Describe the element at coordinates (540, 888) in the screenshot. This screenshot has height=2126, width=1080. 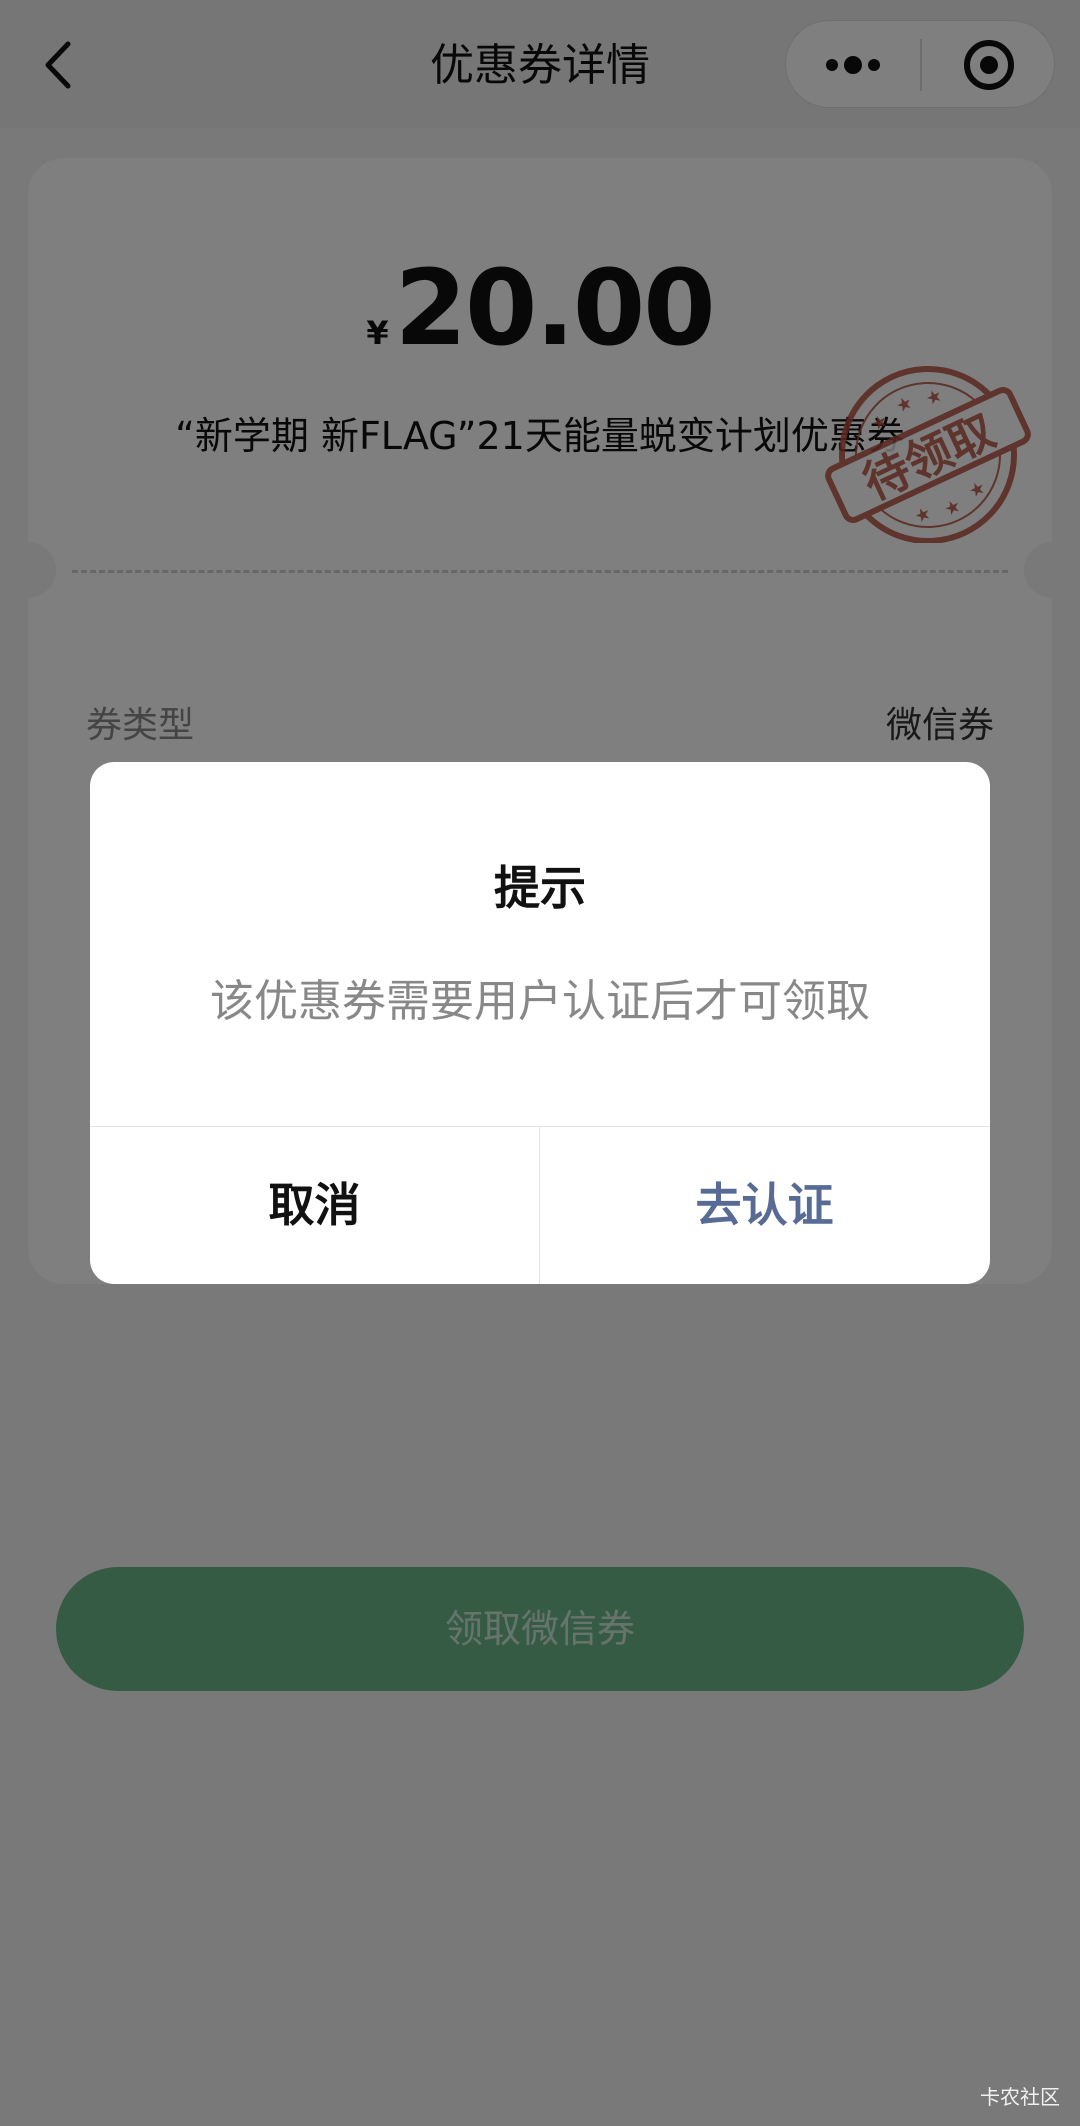
I see `dialog-title: 提示` at that location.